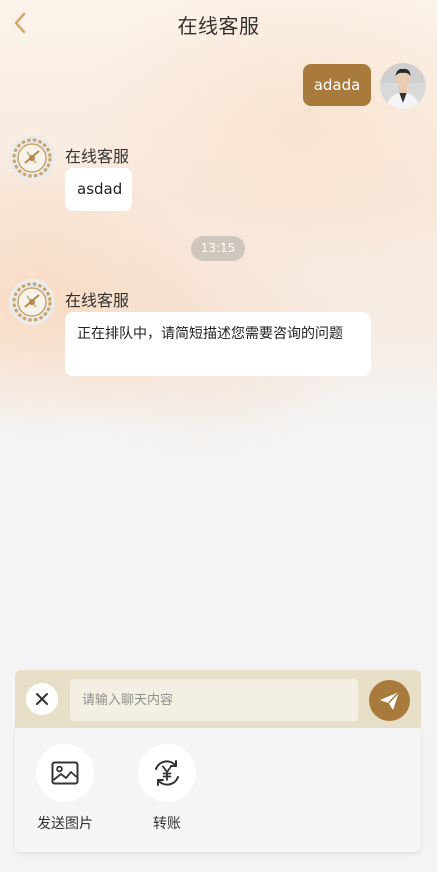 The image size is (437, 872). I want to click on tool-label: 发送图片, so click(65, 824).